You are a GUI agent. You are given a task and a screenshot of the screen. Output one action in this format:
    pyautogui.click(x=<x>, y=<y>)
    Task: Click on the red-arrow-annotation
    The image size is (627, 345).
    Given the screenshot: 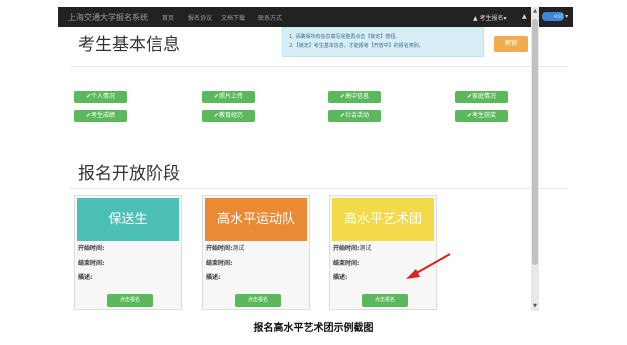 What is the action you would take?
    pyautogui.click(x=428, y=266)
    